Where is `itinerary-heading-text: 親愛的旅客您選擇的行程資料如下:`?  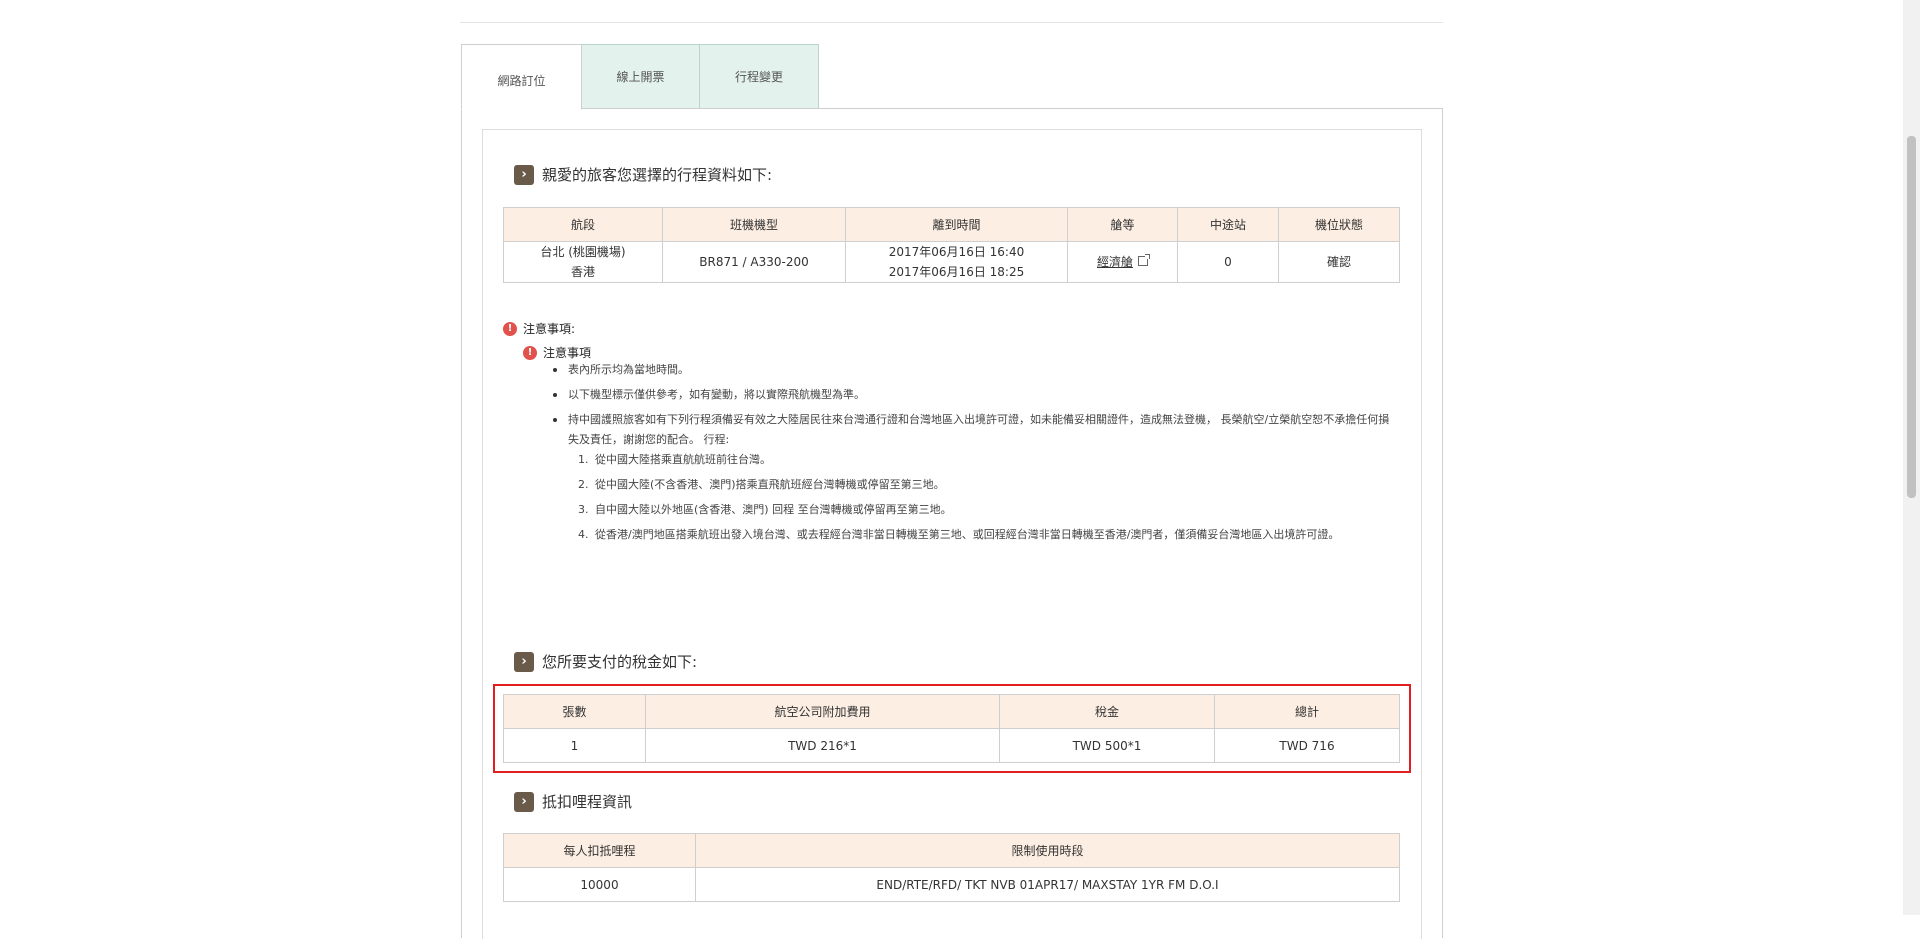
itinerary-heading-text: 親愛的旅客您選擇的行程資料如下: is located at coordinates (657, 175).